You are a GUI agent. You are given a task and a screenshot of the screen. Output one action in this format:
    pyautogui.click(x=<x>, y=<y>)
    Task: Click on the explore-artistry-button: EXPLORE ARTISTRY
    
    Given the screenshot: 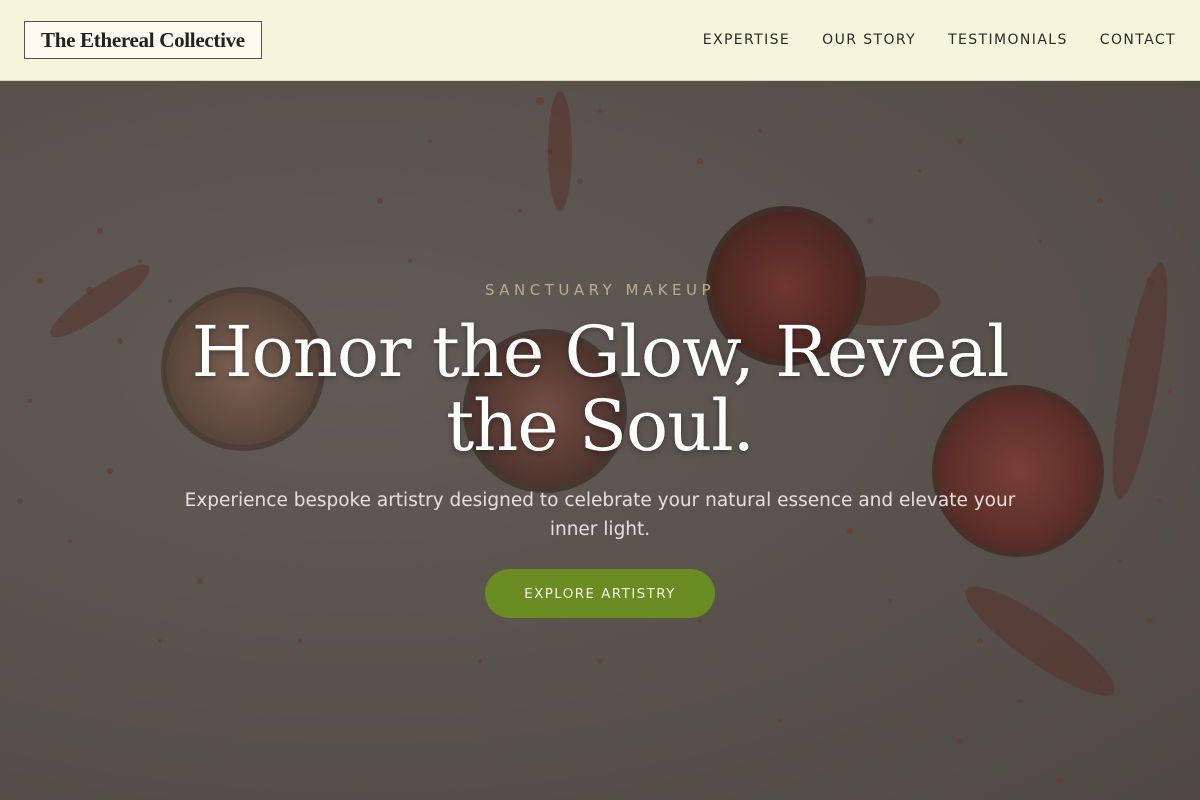 What is the action you would take?
    pyautogui.click(x=600, y=593)
    